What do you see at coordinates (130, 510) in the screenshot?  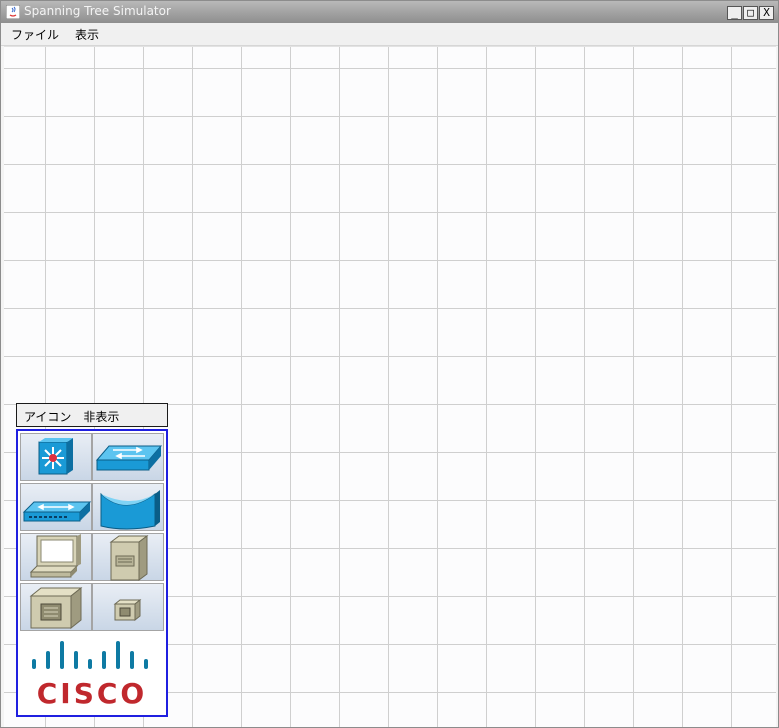 I see `bridge-icon` at bounding box center [130, 510].